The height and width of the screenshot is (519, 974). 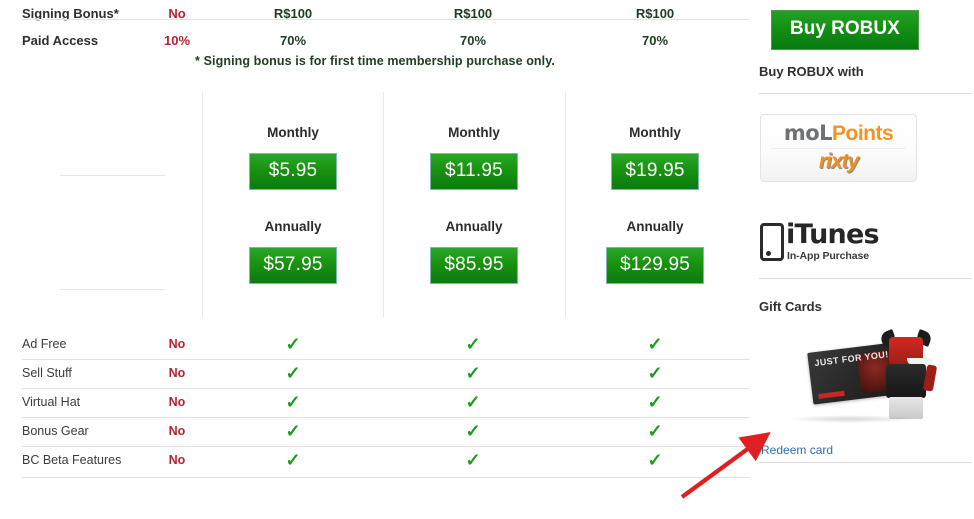 I want to click on cell-free: No, so click(x=177, y=13).